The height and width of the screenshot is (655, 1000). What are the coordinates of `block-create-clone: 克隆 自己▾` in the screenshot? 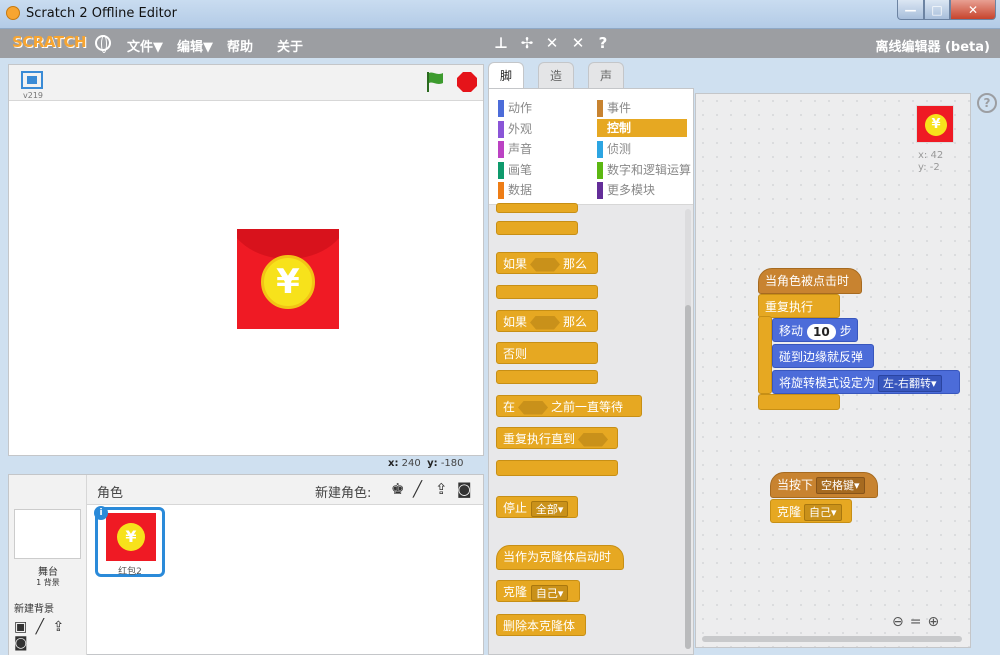 It's located at (538, 591).